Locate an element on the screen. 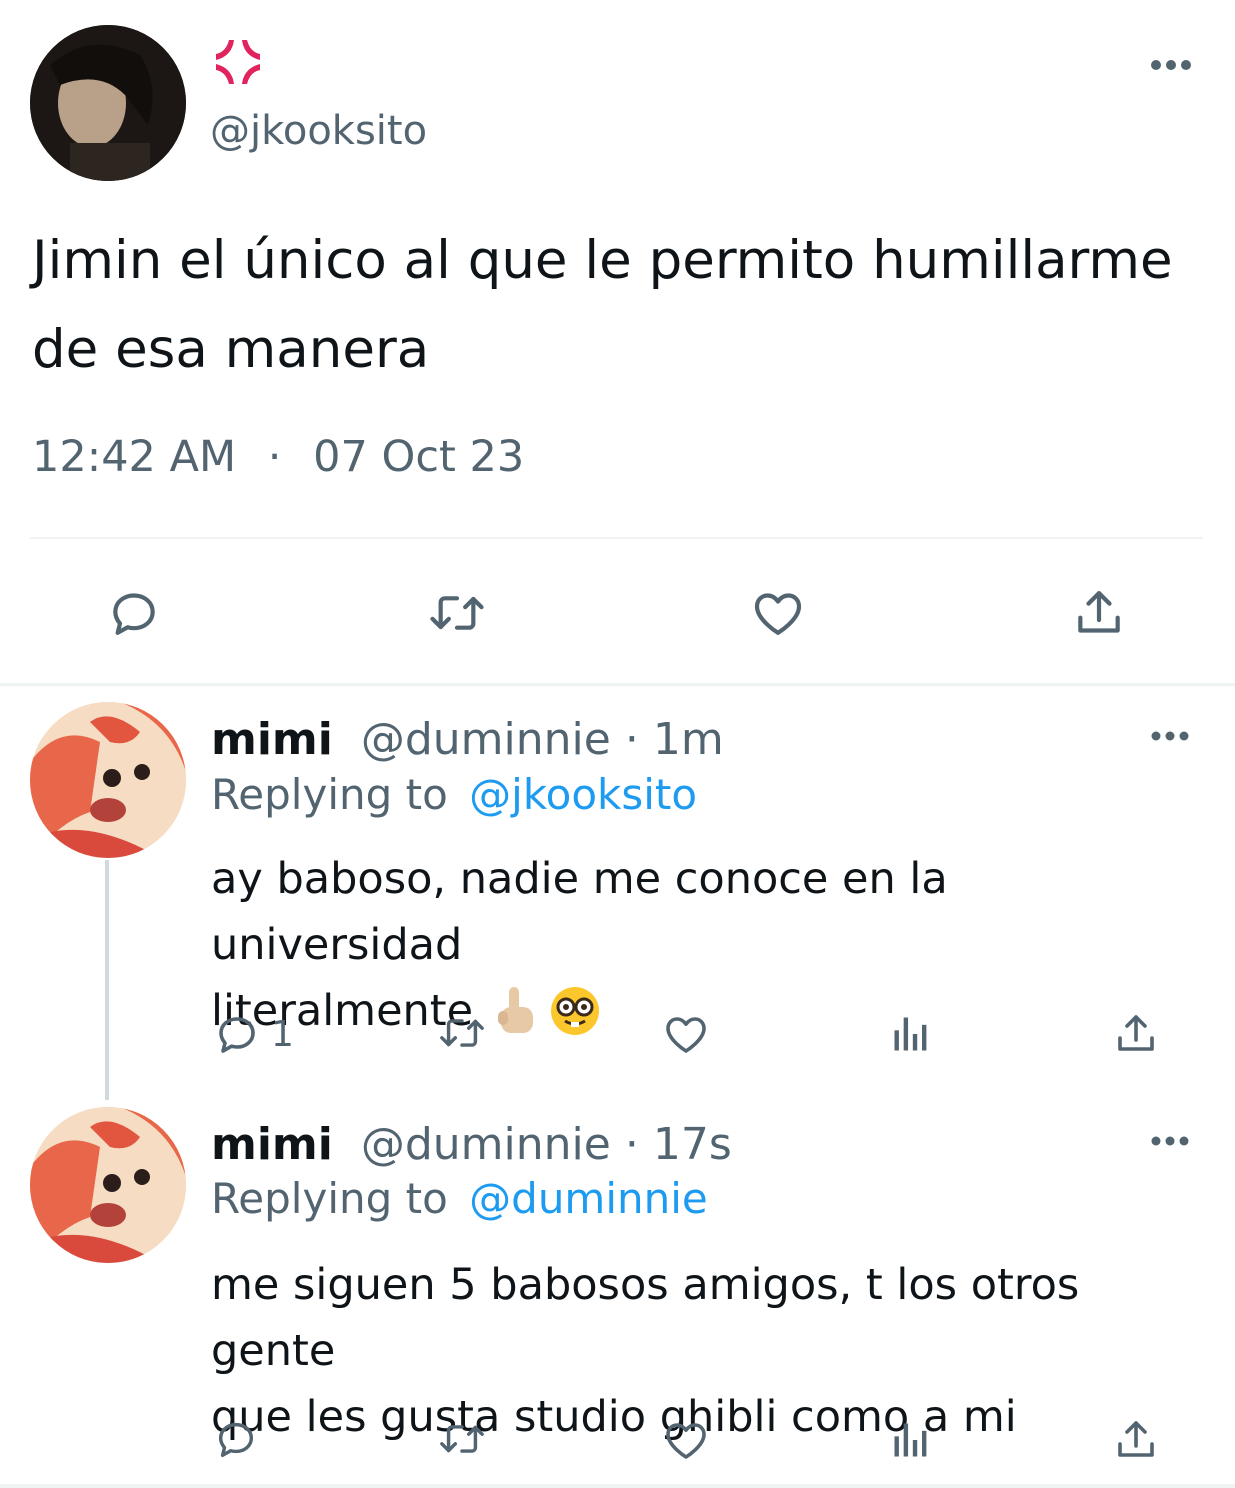 Image resolution: width=1235 pixels, height=1488 pixels. replying-to-handle: @duminnie is located at coordinates (588, 1198).